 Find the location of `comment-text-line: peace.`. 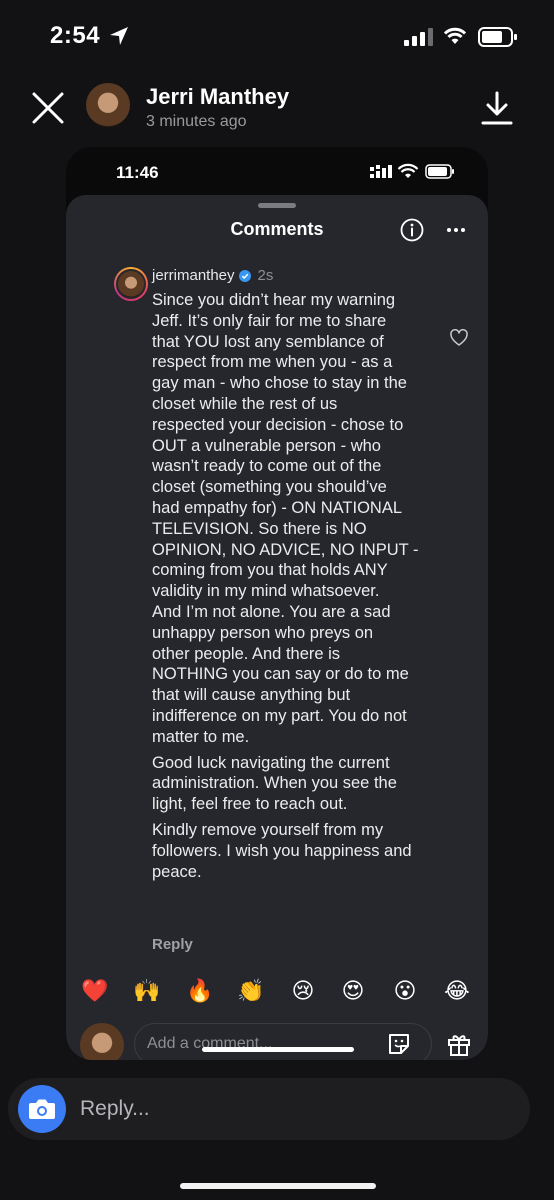

comment-text-line: peace. is located at coordinates (177, 871).